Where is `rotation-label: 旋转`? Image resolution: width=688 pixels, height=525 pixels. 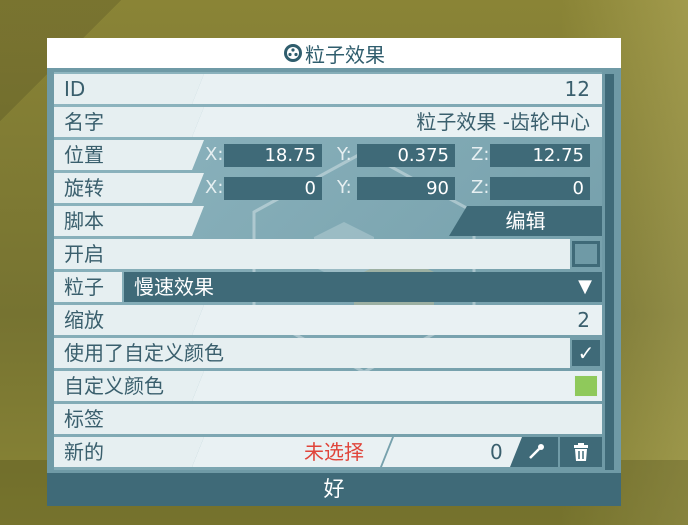
rotation-label: 旋转 is located at coordinates (129, 188).